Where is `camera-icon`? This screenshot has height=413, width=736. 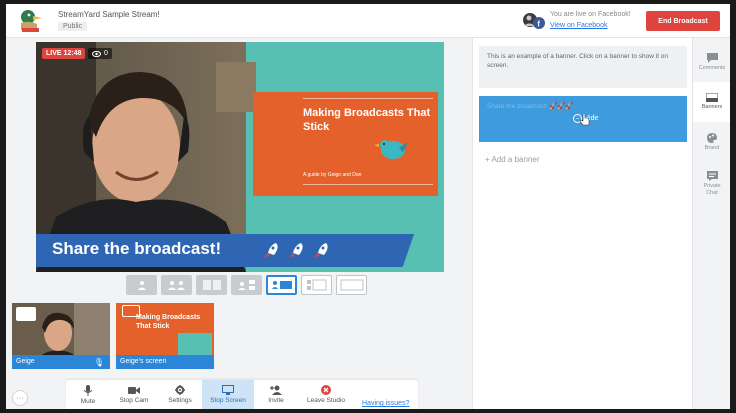
camera-icon is located at coordinates (134, 390).